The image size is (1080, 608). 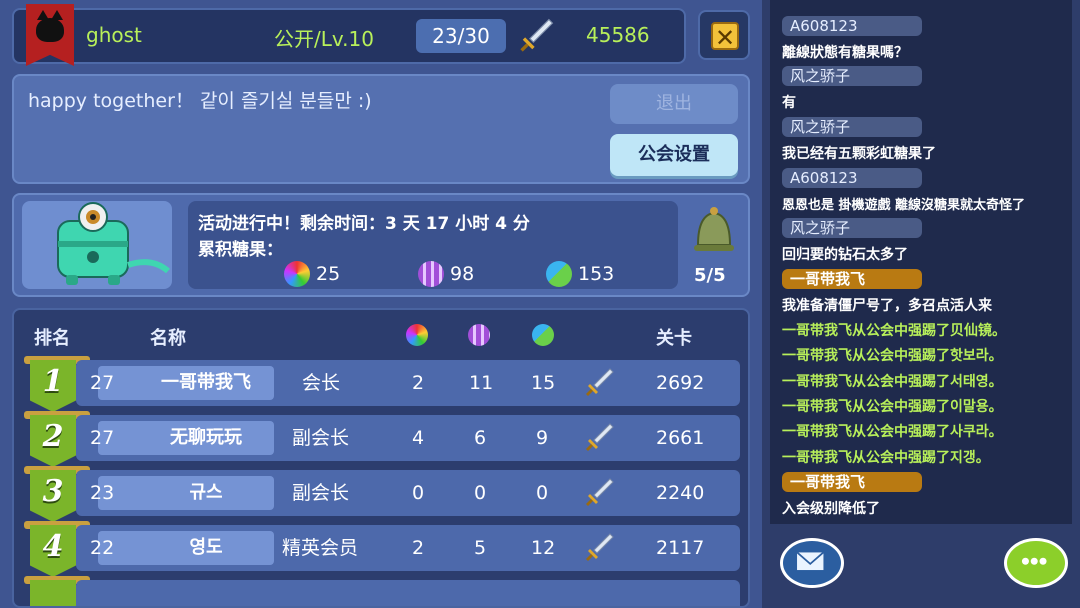 What do you see at coordinates (114, 35) in the screenshot?
I see `player-name: ghost` at bounding box center [114, 35].